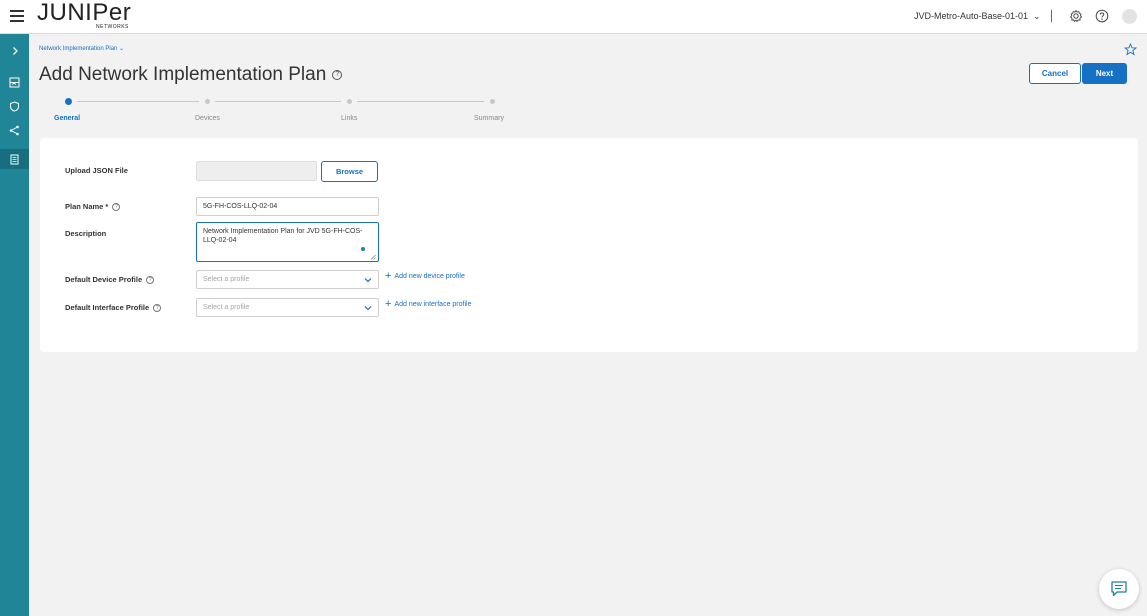  Describe the element at coordinates (349, 118) in the screenshot. I see `step-links: Links` at that location.